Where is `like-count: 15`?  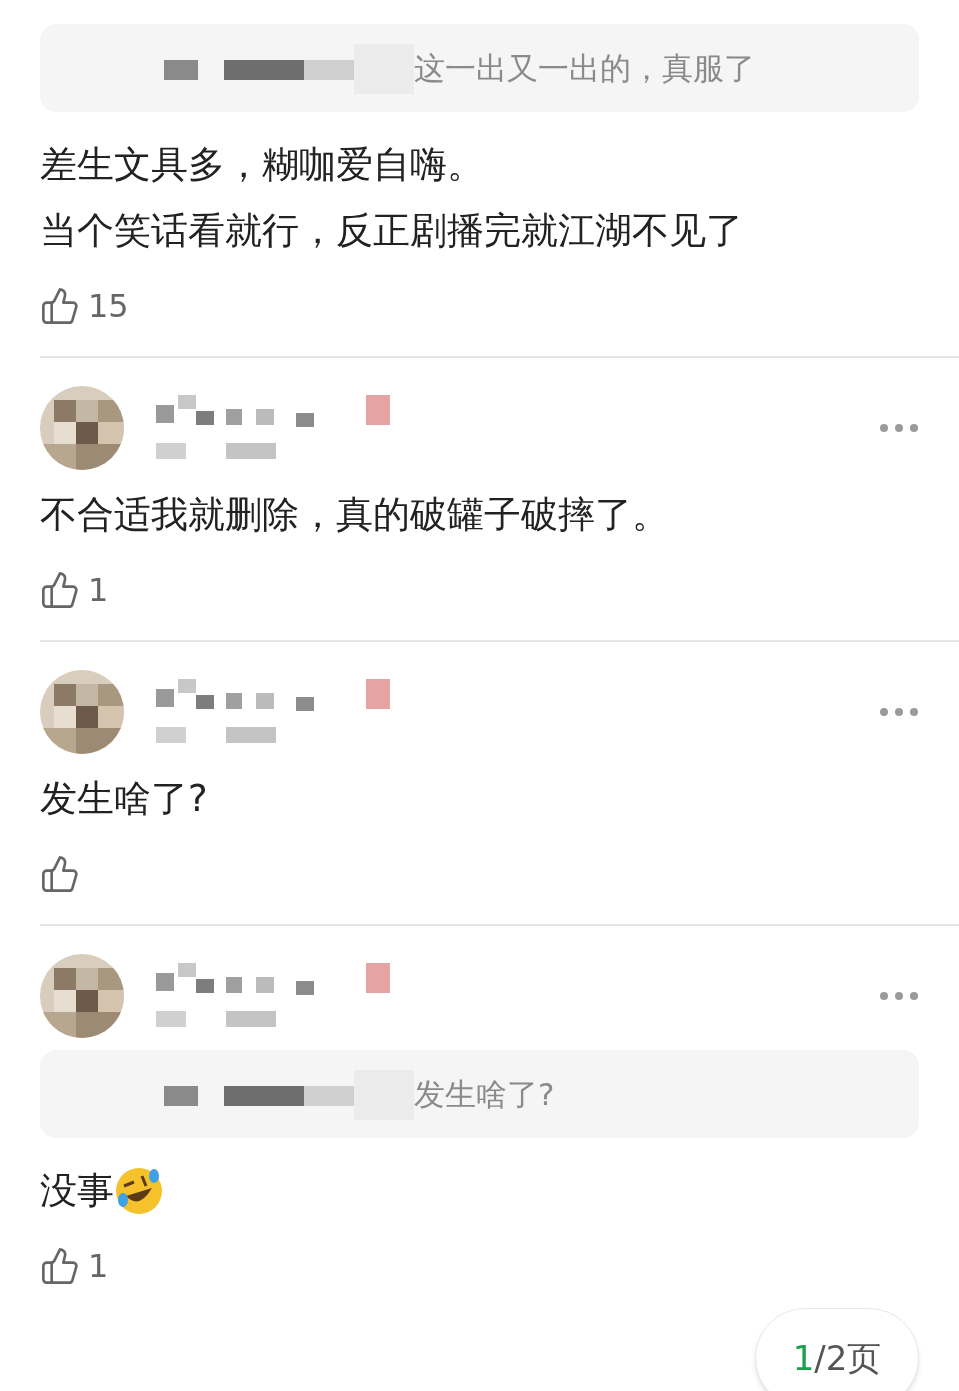
like-count: 15 is located at coordinates (108, 306).